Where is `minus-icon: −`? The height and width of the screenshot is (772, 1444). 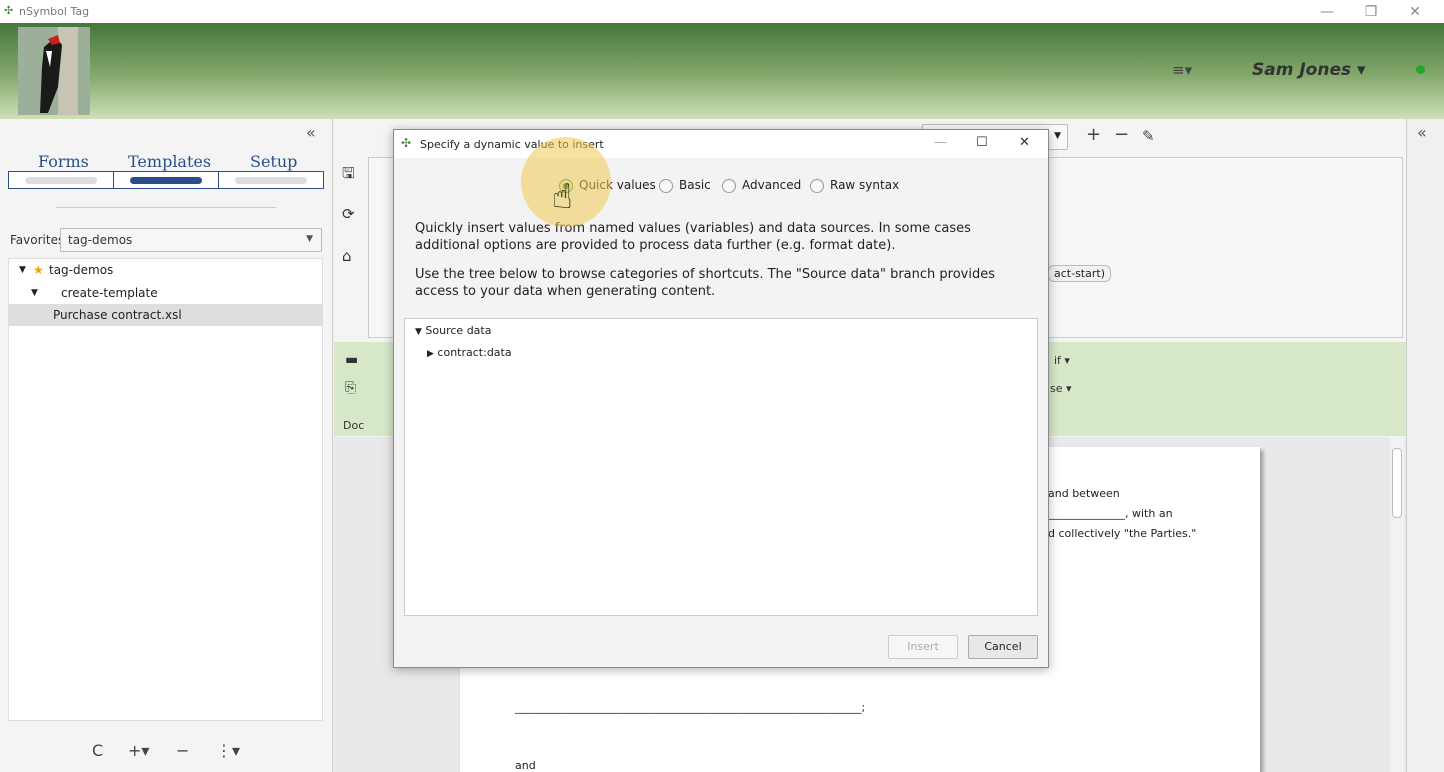
minus-icon: − is located at coordinates (1121, 134).